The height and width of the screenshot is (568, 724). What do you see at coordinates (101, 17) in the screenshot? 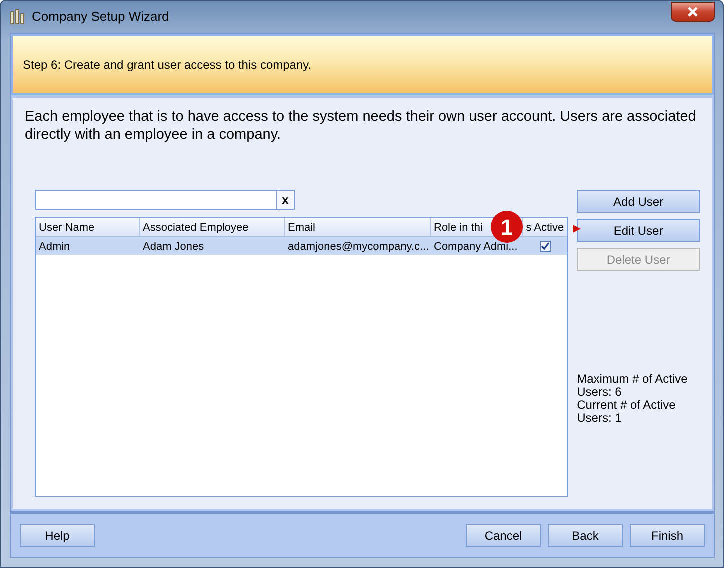
I see `window-title: Company Setup Wizard` at bounding box center [101, 17].